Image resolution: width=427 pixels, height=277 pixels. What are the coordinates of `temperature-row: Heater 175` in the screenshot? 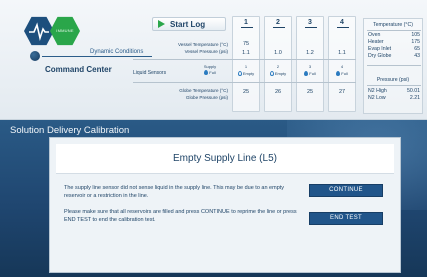 It's located at (394, 42).